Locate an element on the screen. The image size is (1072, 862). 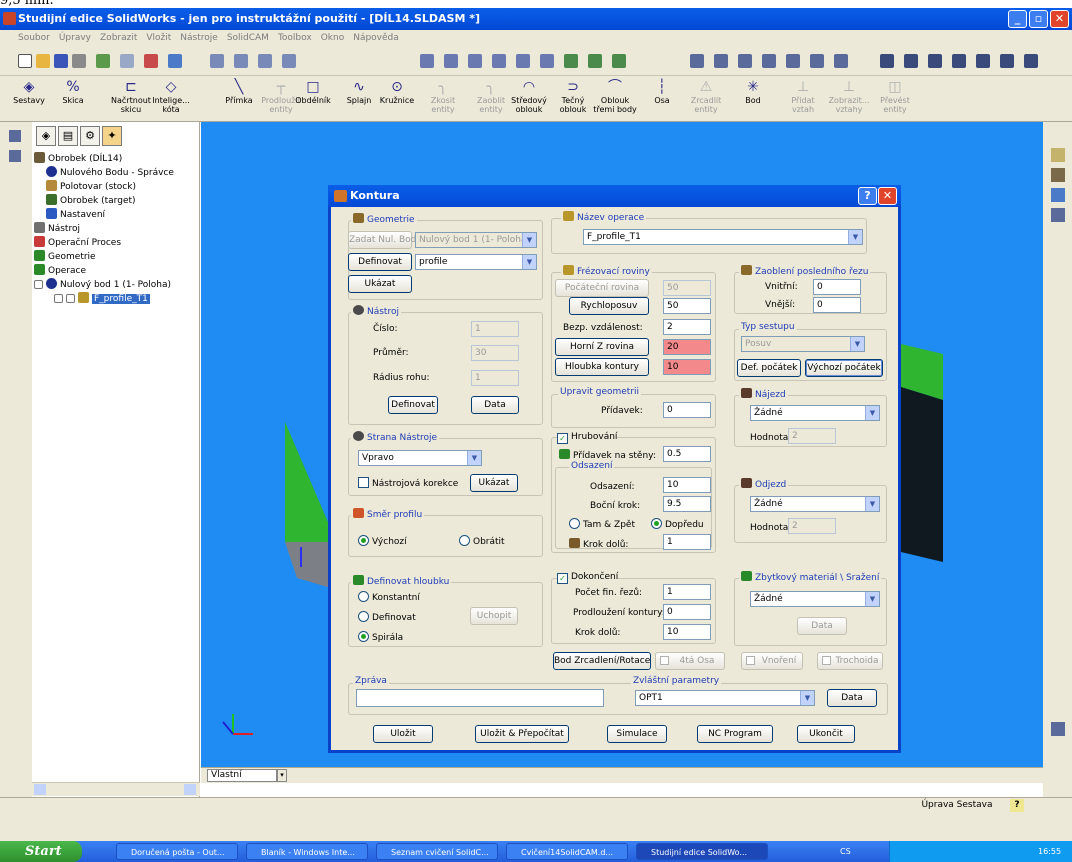
tree-item-tool: Nástroj is located at coordinates (57, 228).